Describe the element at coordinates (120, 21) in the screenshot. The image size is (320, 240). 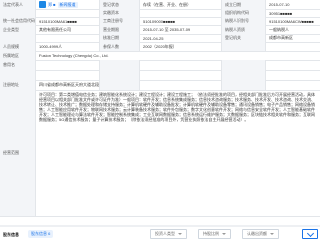
I see `field-label: 工商注册号` at that location.